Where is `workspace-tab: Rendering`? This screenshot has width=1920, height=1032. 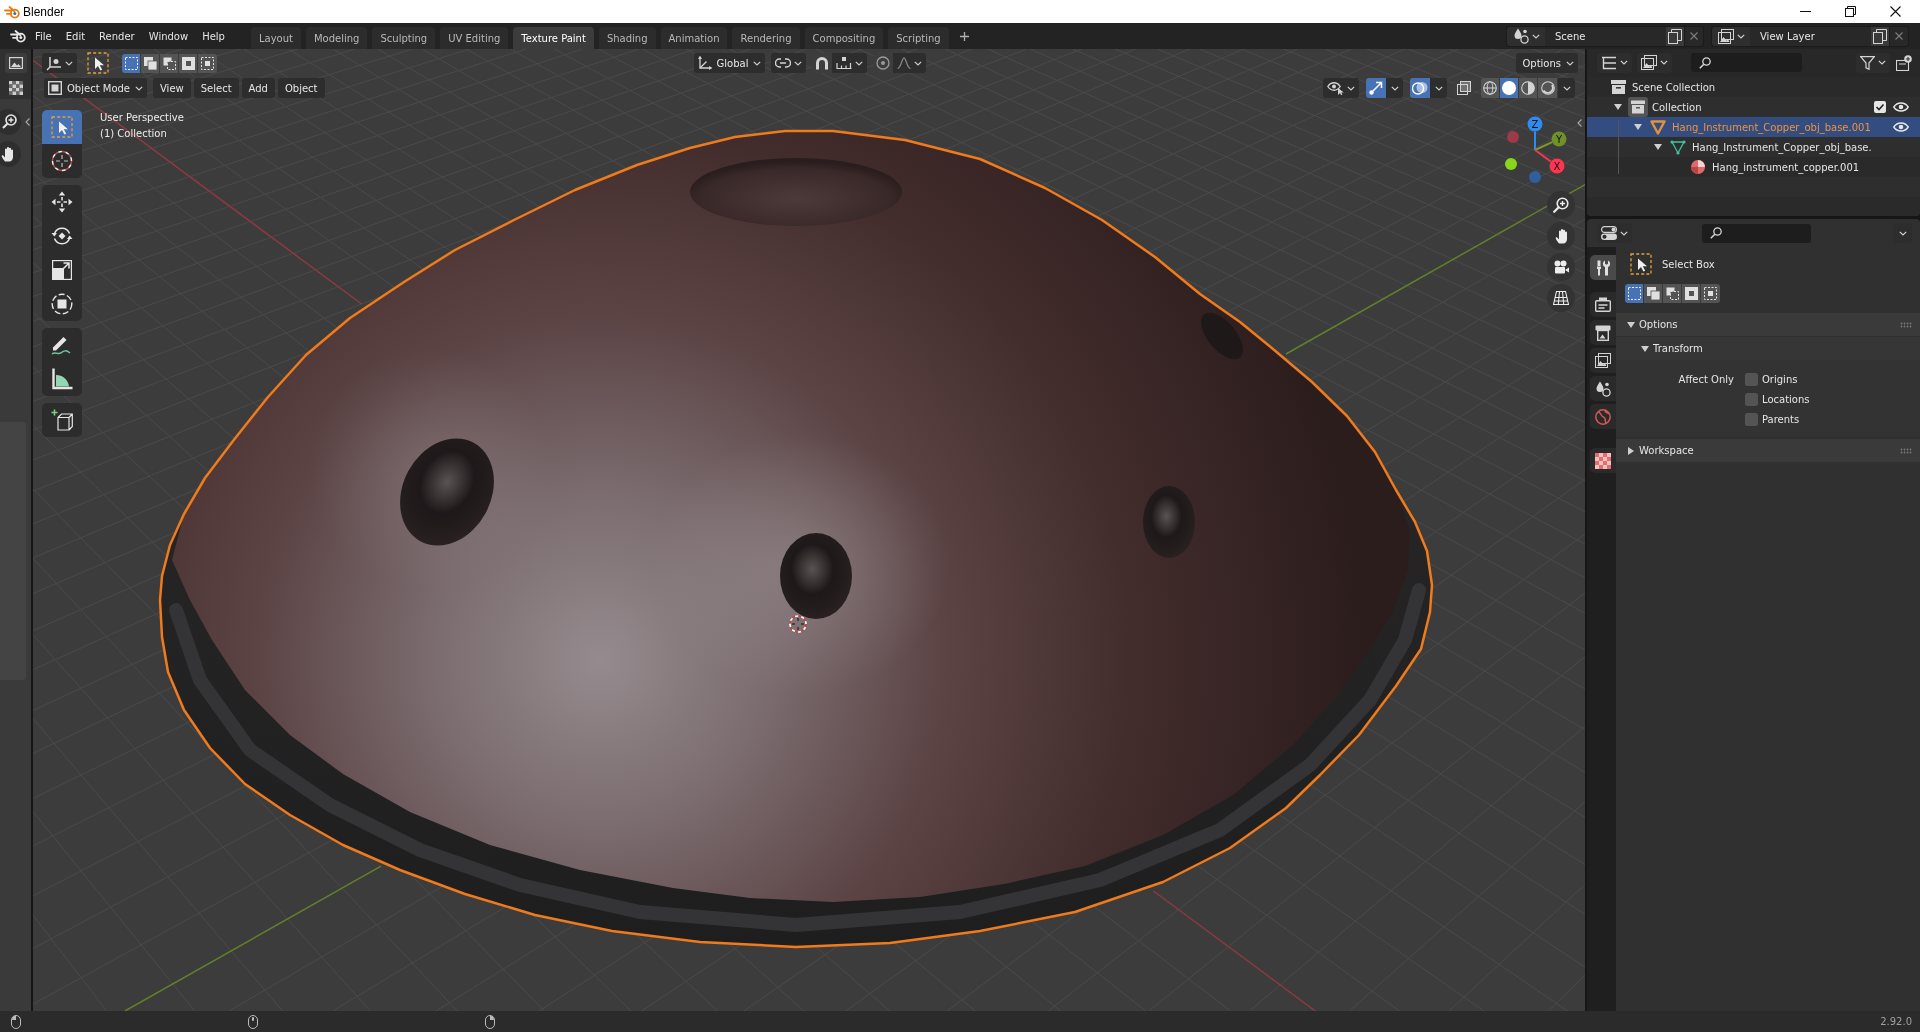 workspace-tab: Rendering is located at coordinates (766, 38).